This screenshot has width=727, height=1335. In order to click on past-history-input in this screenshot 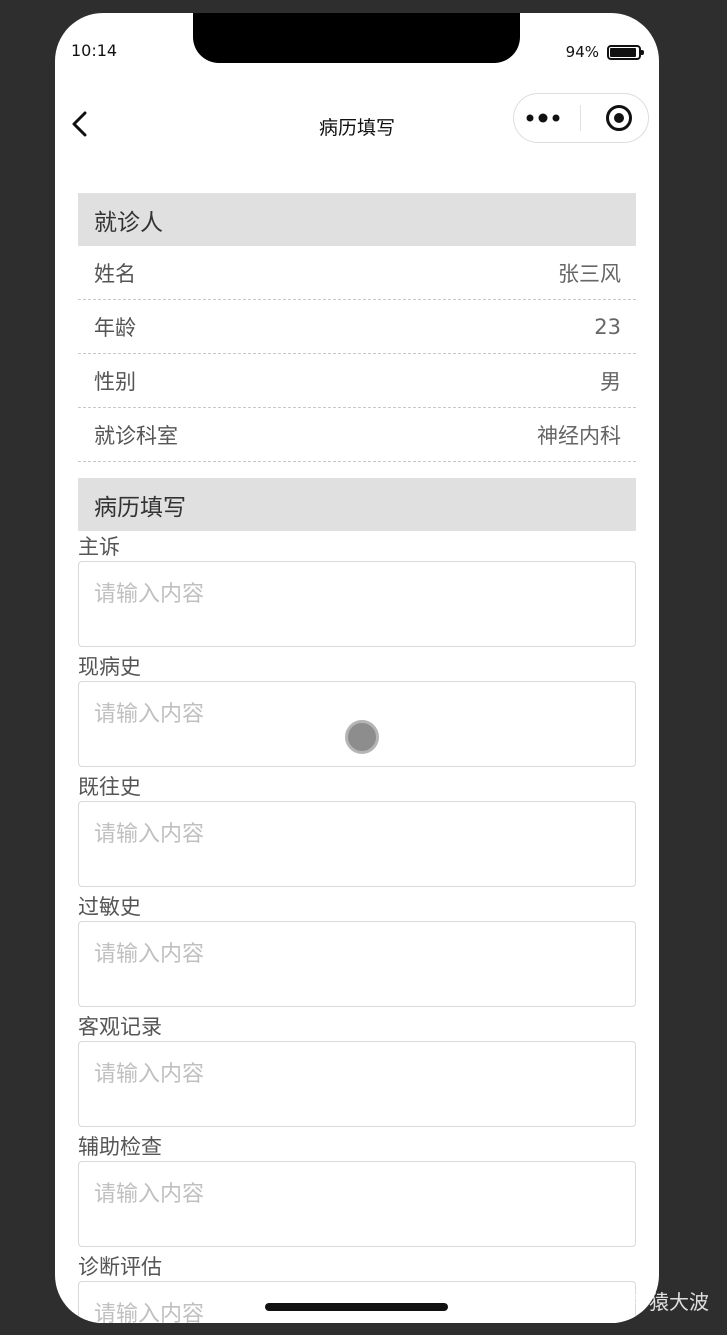, I will do `click(357, 844)`.